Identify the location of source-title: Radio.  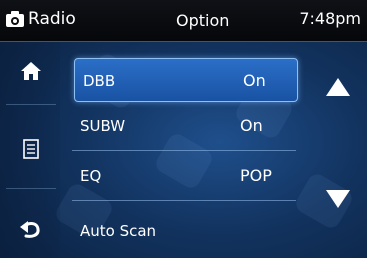
(52, 19).